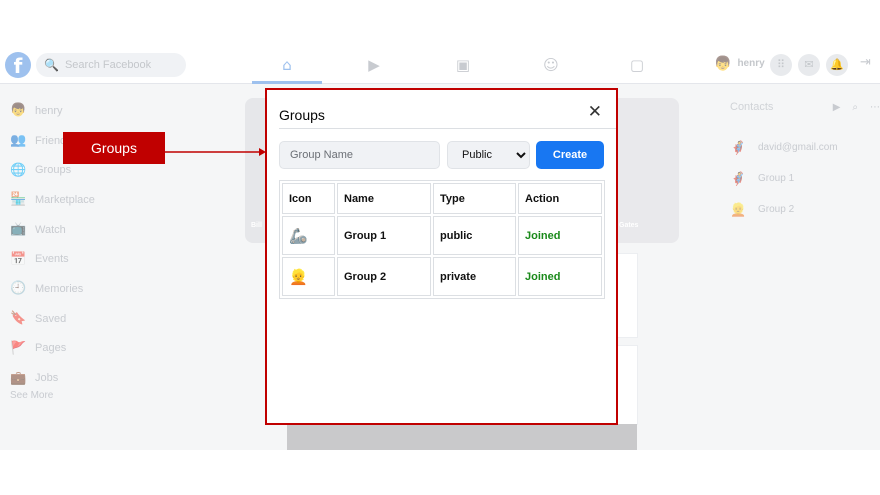 The width and height of the screenshot is (880, 495). Describe the element at coordinates (359, 155) in the screenshot. I see `group-name-input` at that location.